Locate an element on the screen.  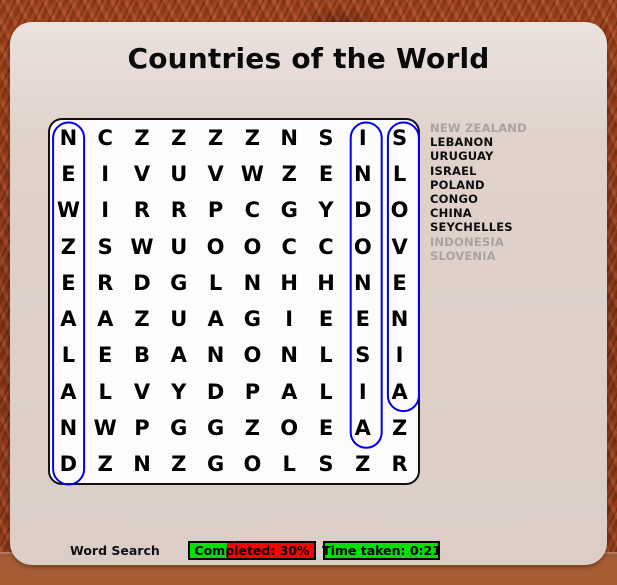
grid-cell: H is located at coordinates (326, 283).